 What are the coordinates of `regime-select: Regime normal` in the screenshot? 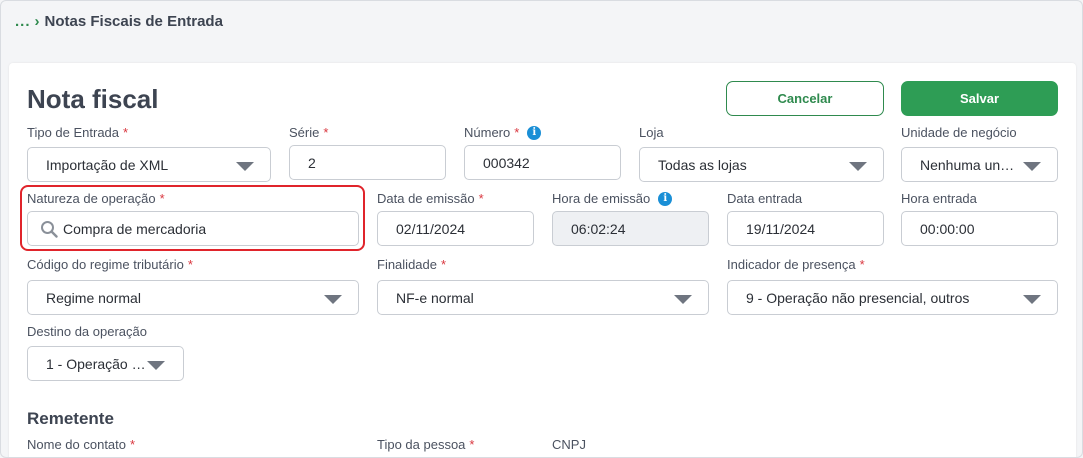 It's located at (193, 297).